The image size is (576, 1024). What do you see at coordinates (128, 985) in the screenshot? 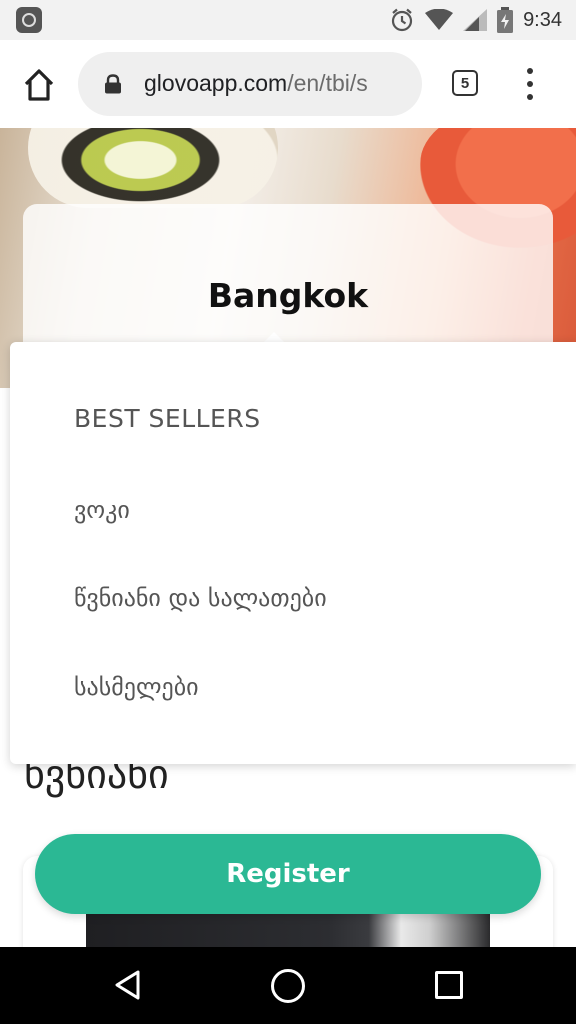
I see `back-icon` at bounding box center [128, 985].